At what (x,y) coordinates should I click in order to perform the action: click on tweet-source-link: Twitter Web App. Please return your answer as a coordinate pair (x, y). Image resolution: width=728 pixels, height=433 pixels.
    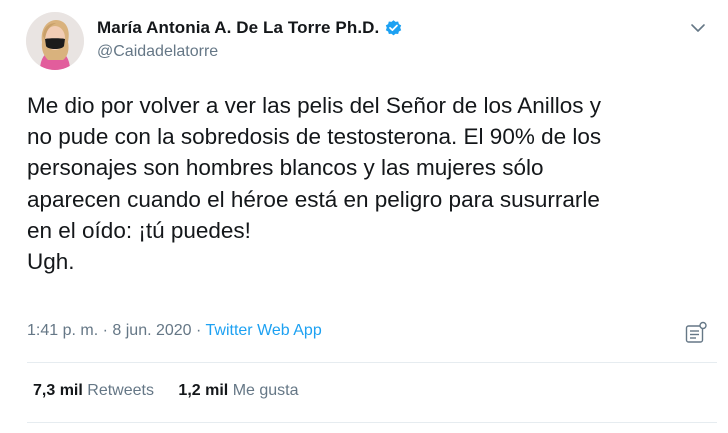
    Looking at the image, I should click on (264, 330).